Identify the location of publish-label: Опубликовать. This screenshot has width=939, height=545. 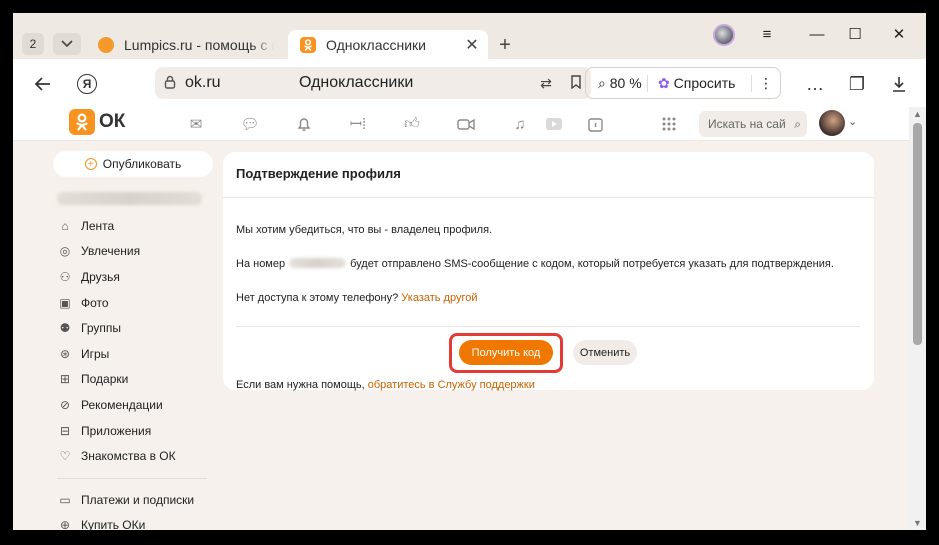
(142, 164).